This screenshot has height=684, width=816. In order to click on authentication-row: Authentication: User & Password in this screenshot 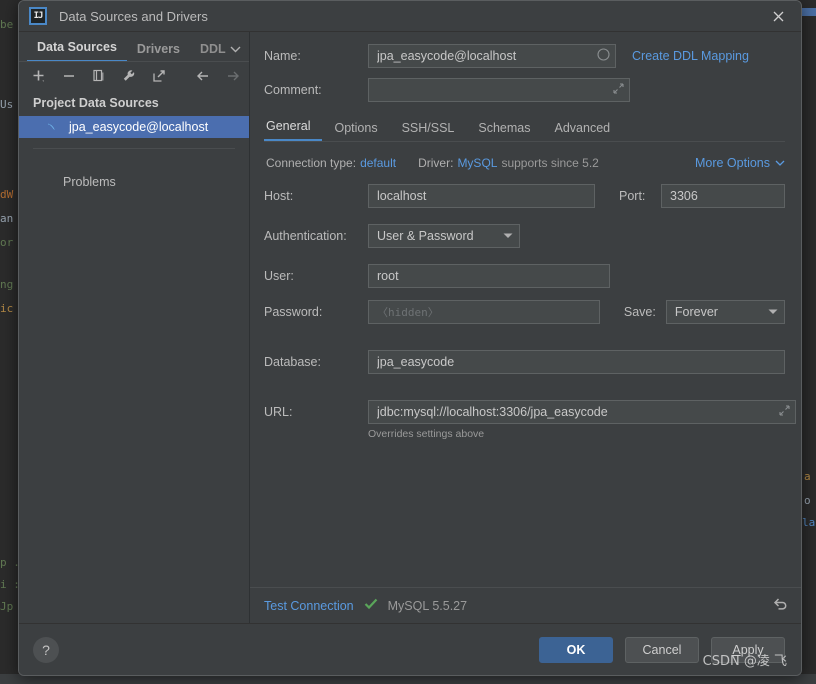, I will do `click(524, 236)`.